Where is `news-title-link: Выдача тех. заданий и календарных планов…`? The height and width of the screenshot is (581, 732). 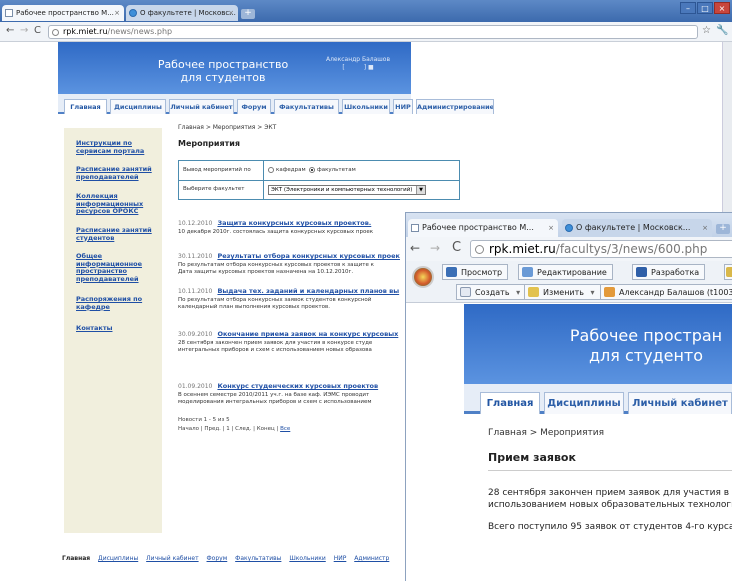 news-title-link: Выдача тех. заданий и календарных планов… is located at coordinates (308, 291).